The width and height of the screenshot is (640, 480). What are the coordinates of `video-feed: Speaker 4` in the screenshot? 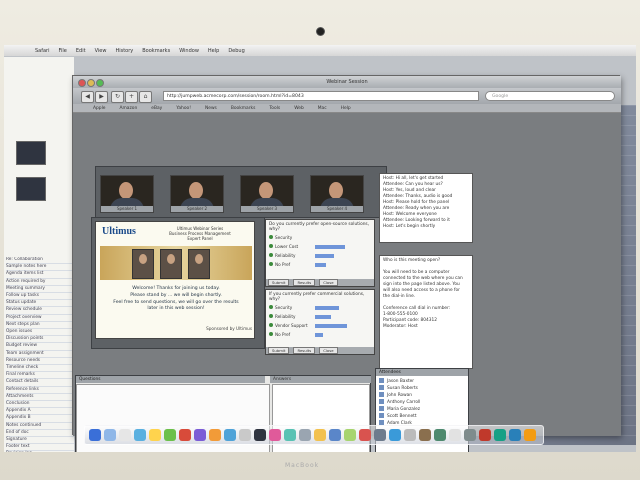 It's located at (337, 194).